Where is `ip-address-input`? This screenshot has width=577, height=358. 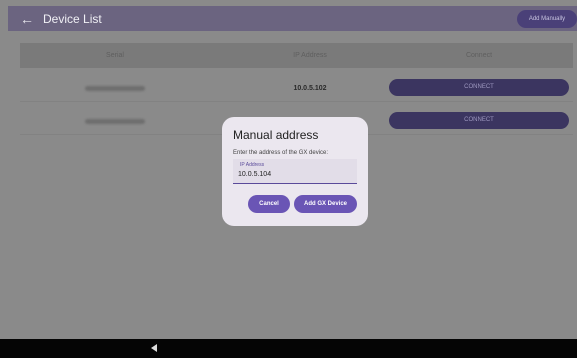
ip-address-input is located at coordinates (294, 174).